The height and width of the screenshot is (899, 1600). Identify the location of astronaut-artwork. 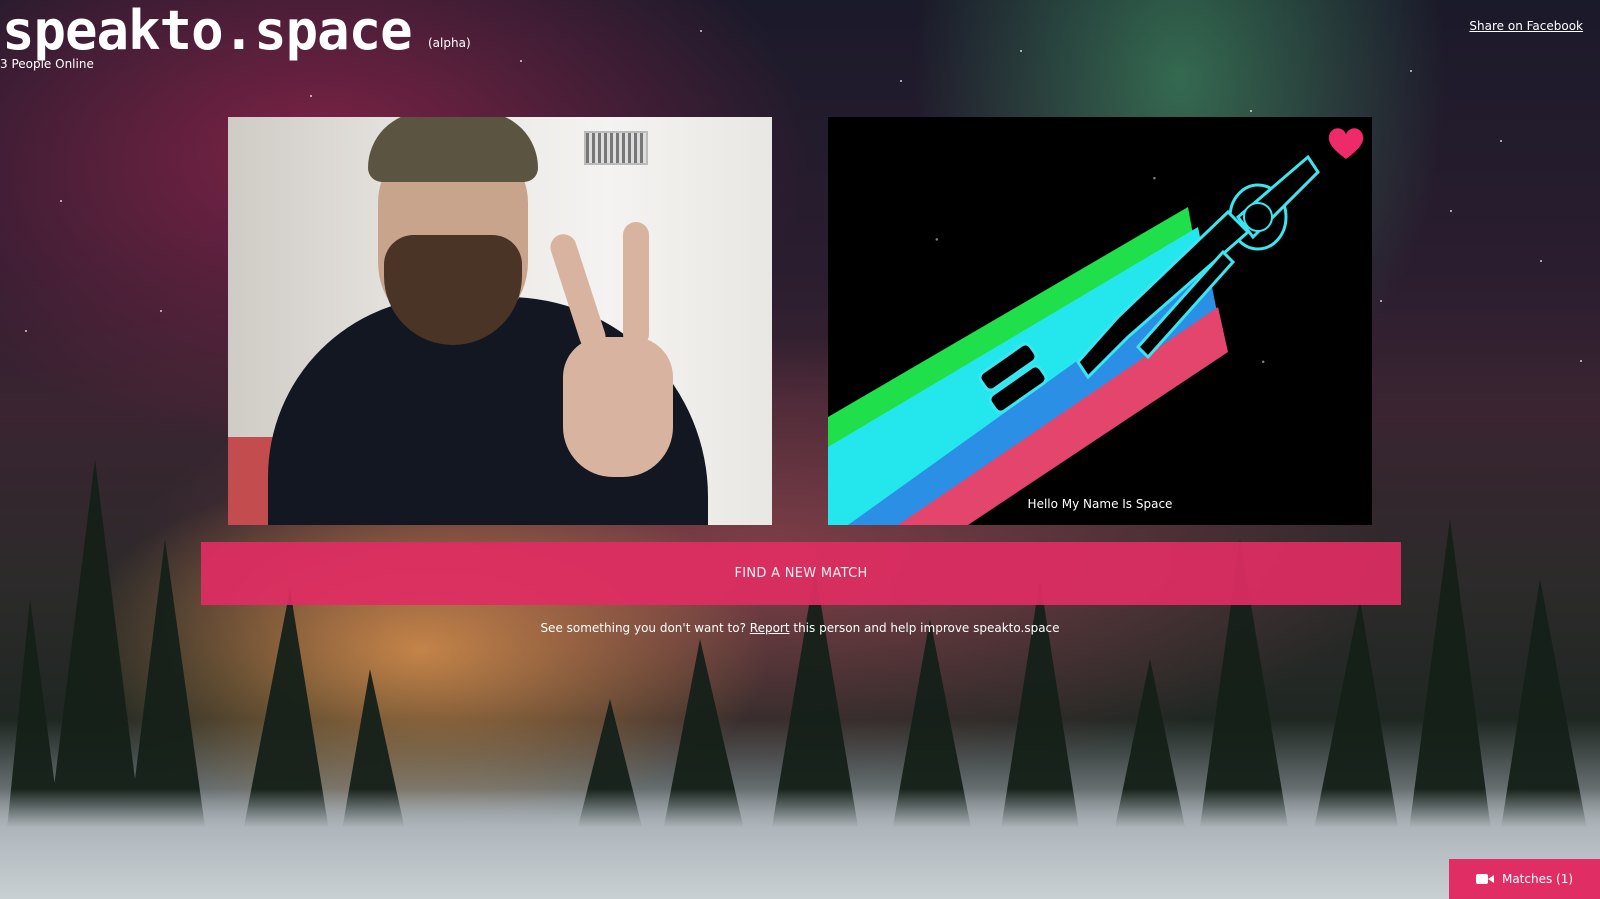
(1074, 339).